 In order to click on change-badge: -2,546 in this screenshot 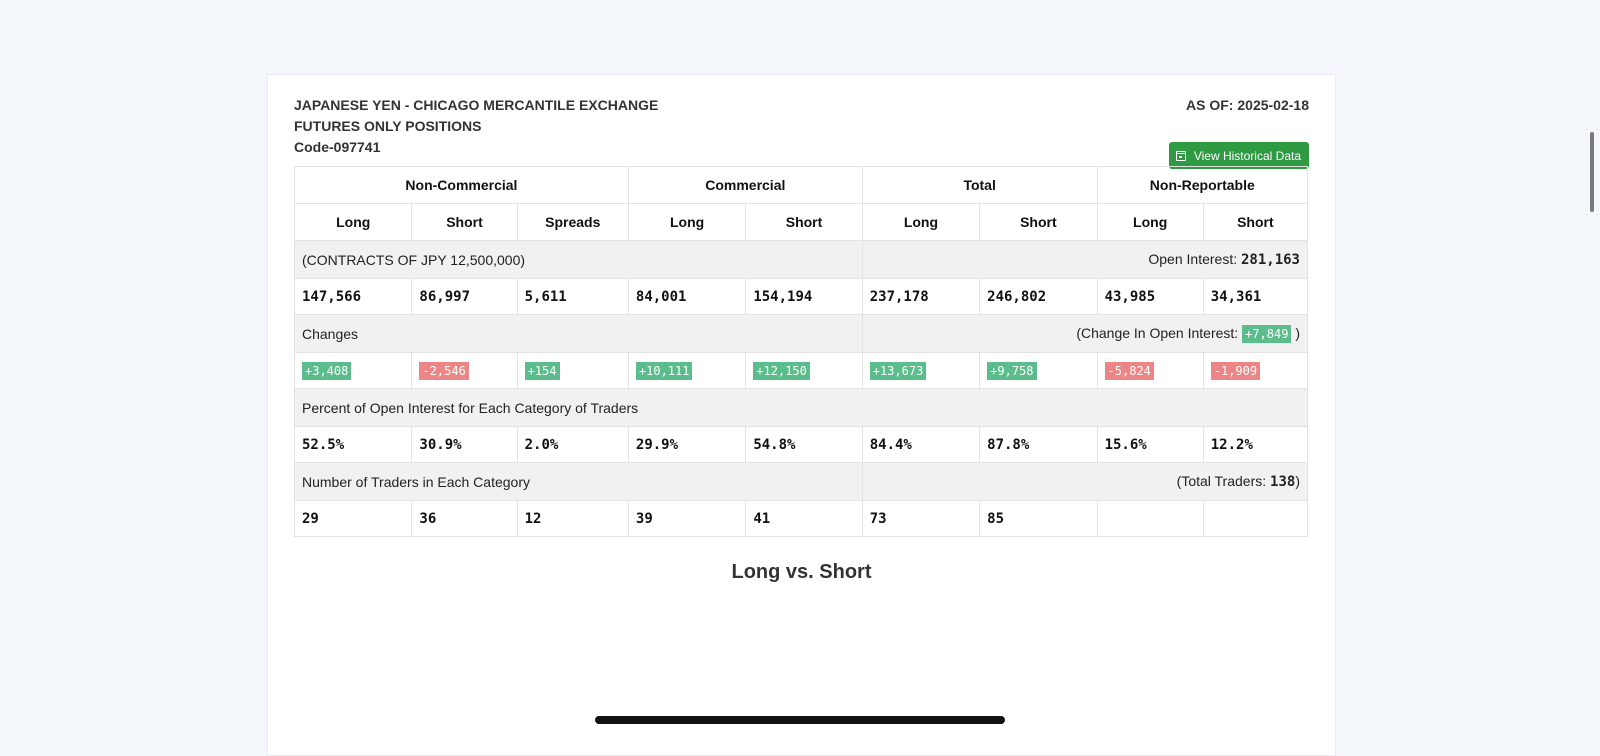, I will do `click(444, 370)`.